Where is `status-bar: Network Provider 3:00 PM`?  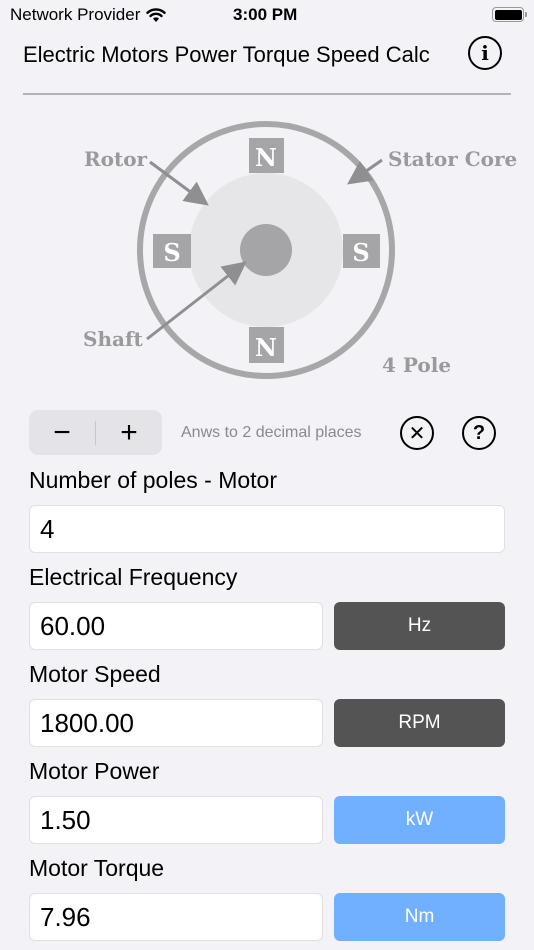 status-bar: Network Provider 3:00 PM is located at coordinates (267, 15).